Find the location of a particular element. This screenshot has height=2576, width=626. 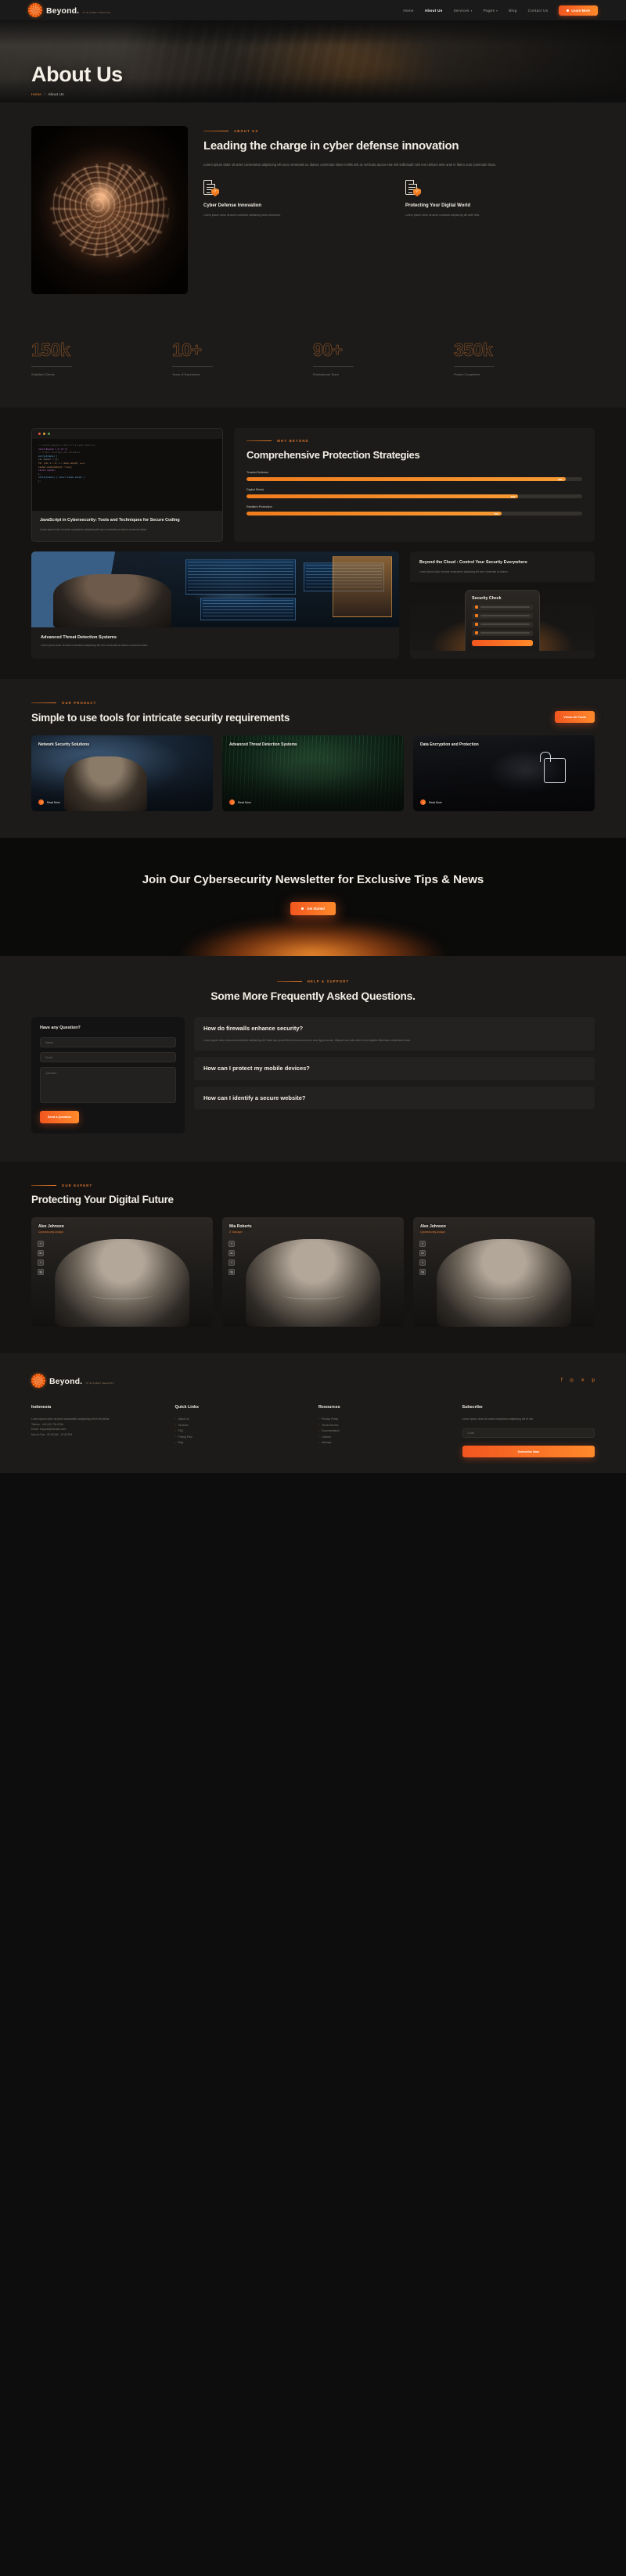

eyebrow-line-icon is located at coordinates (43, 1186).